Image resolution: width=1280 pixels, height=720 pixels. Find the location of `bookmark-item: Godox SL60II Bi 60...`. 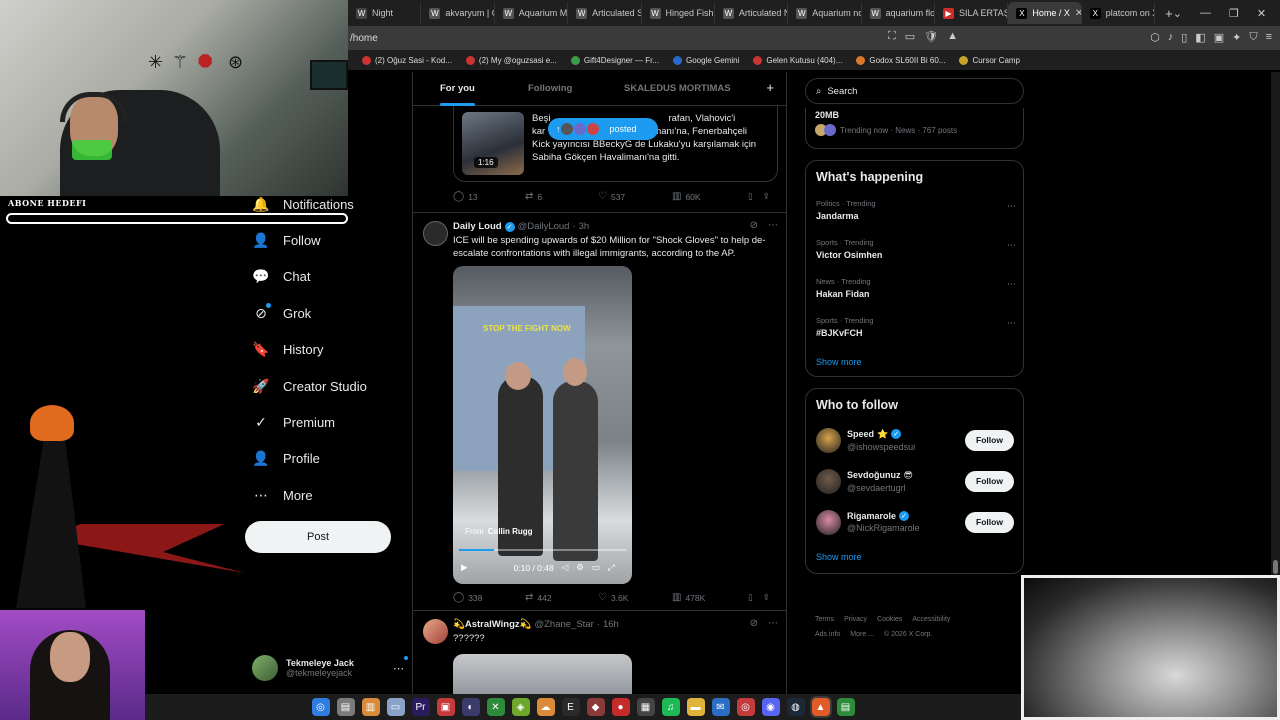

bookmark-item: Godox SL60II Bi 60... is located at coordinates (900, 60).